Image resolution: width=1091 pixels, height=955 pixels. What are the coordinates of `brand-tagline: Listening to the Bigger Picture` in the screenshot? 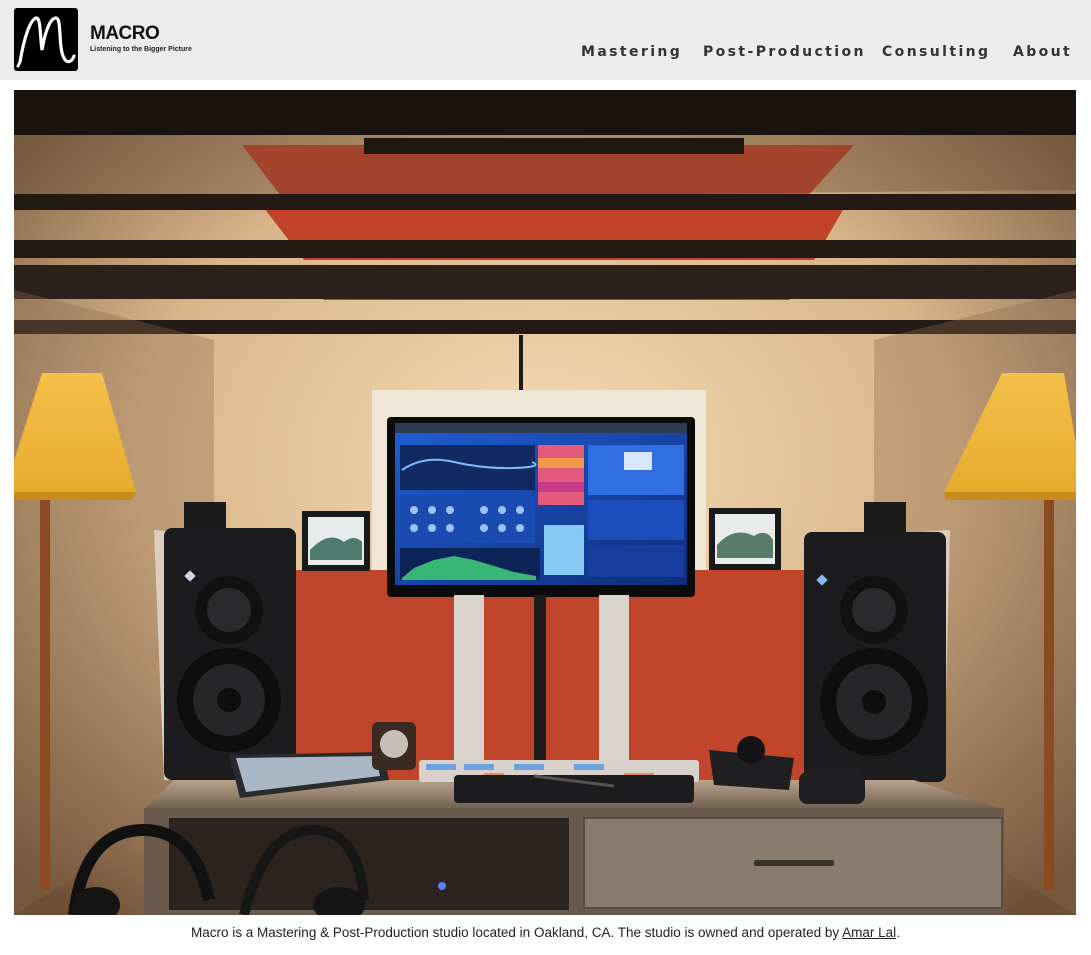 It's located at (141, 49).